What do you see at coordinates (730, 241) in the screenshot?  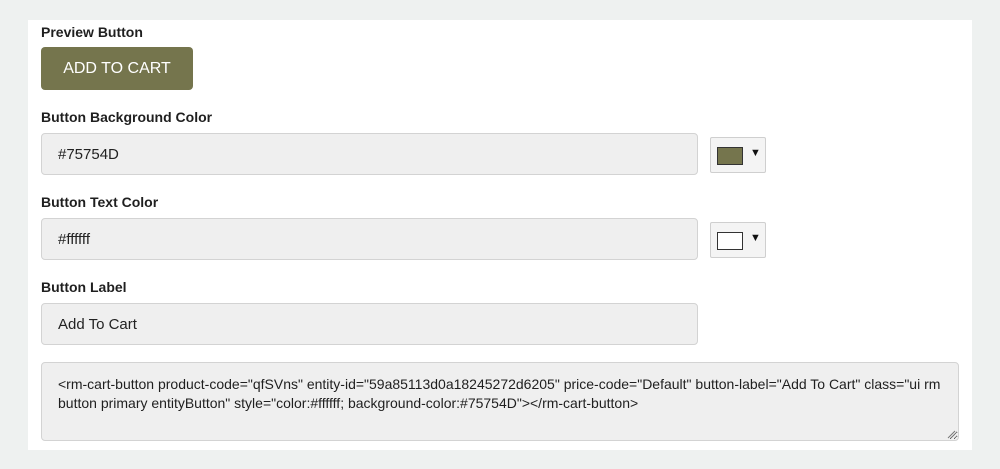 I see `text-color-swatch` at bounding box center [730, 241].